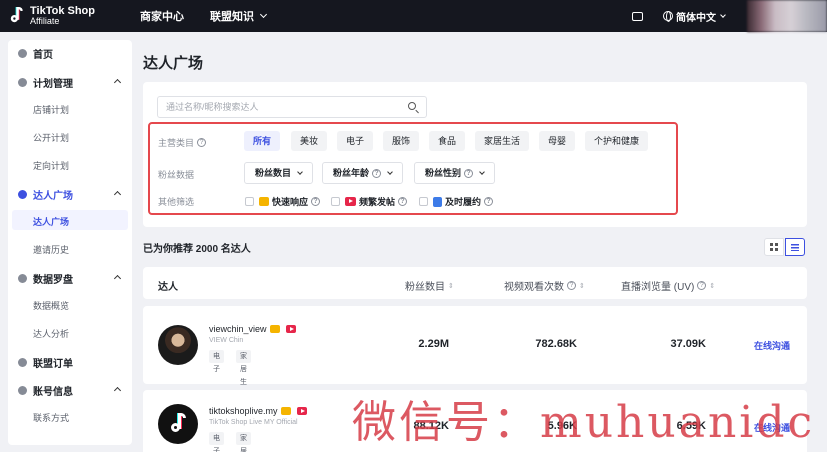  I want to click on orders-icon, so click(22, 362).